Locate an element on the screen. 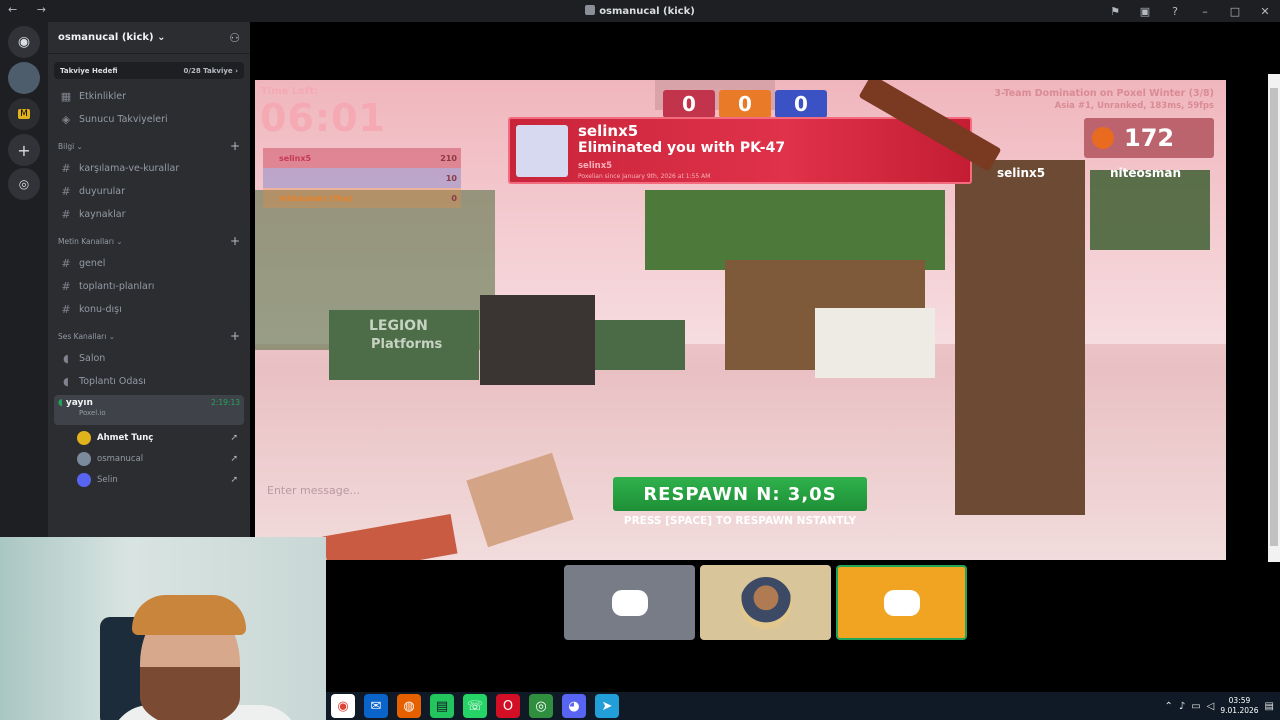  team-score-blue: 0 is located at coordinates (801, 104).